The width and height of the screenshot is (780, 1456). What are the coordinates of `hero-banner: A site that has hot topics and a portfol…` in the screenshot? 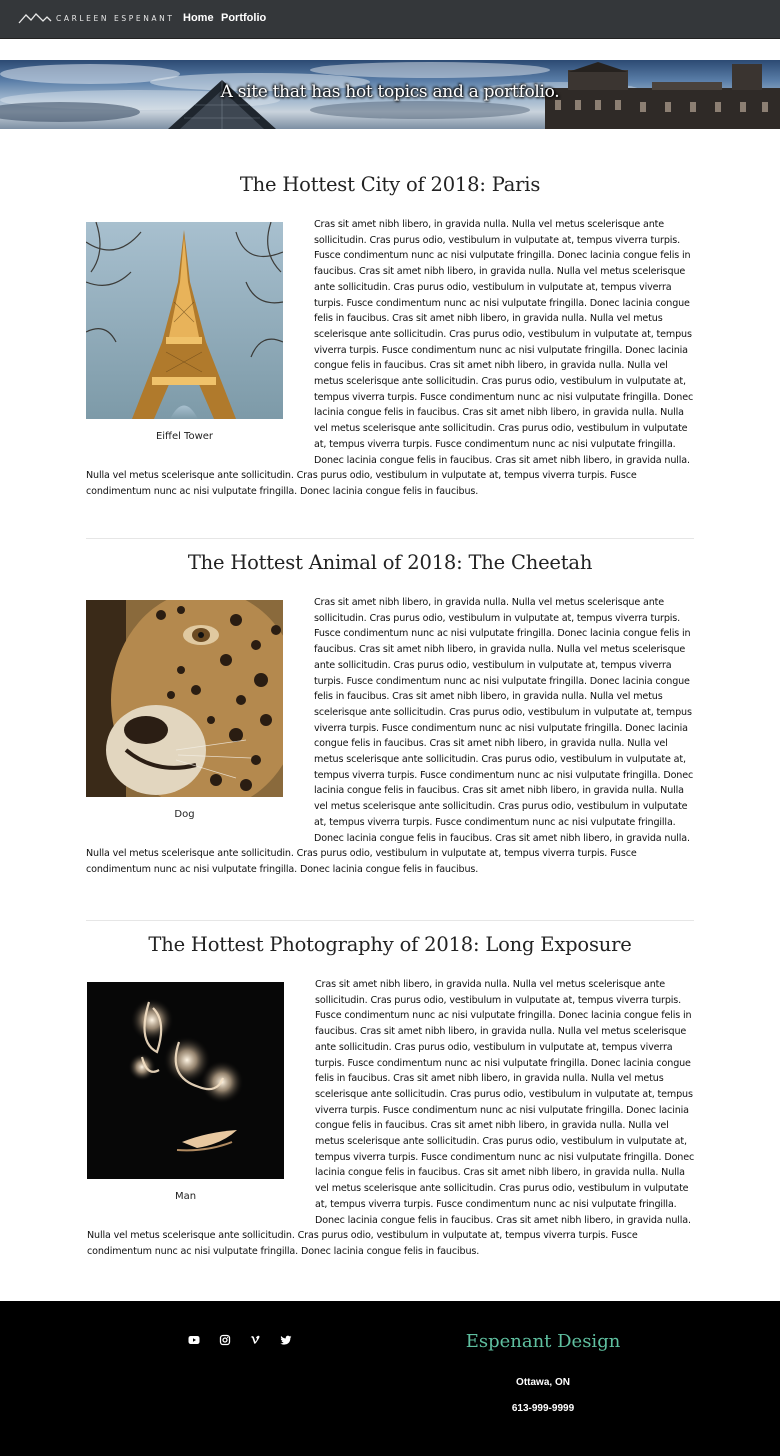 It's located at (390, 94).